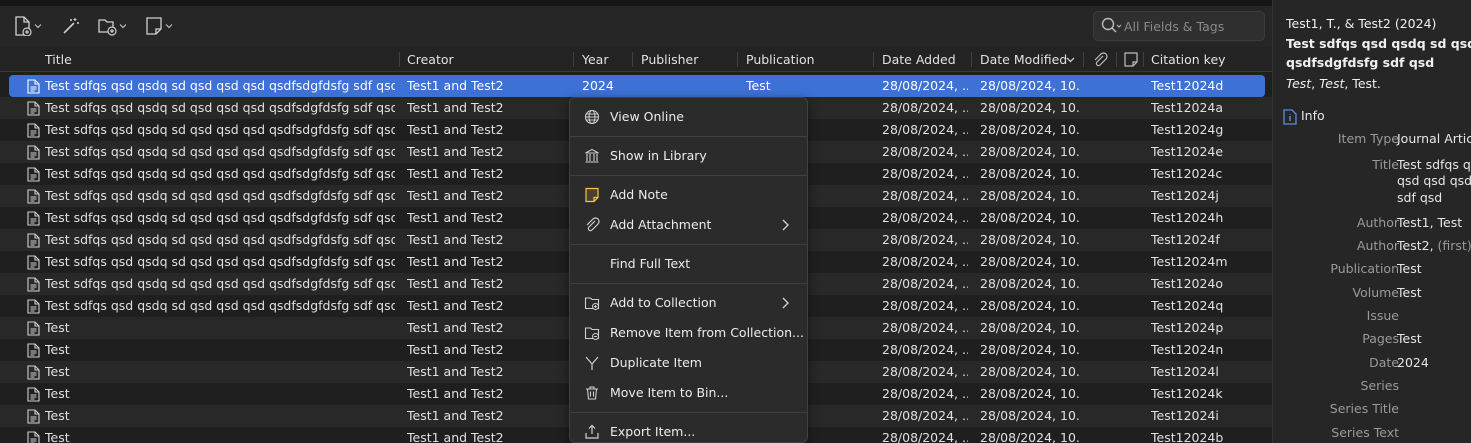  What do you see at coordinates (1100, 60) in the screenshot?
I see `attachments-column-icon` at bounding box center [1100, 60].